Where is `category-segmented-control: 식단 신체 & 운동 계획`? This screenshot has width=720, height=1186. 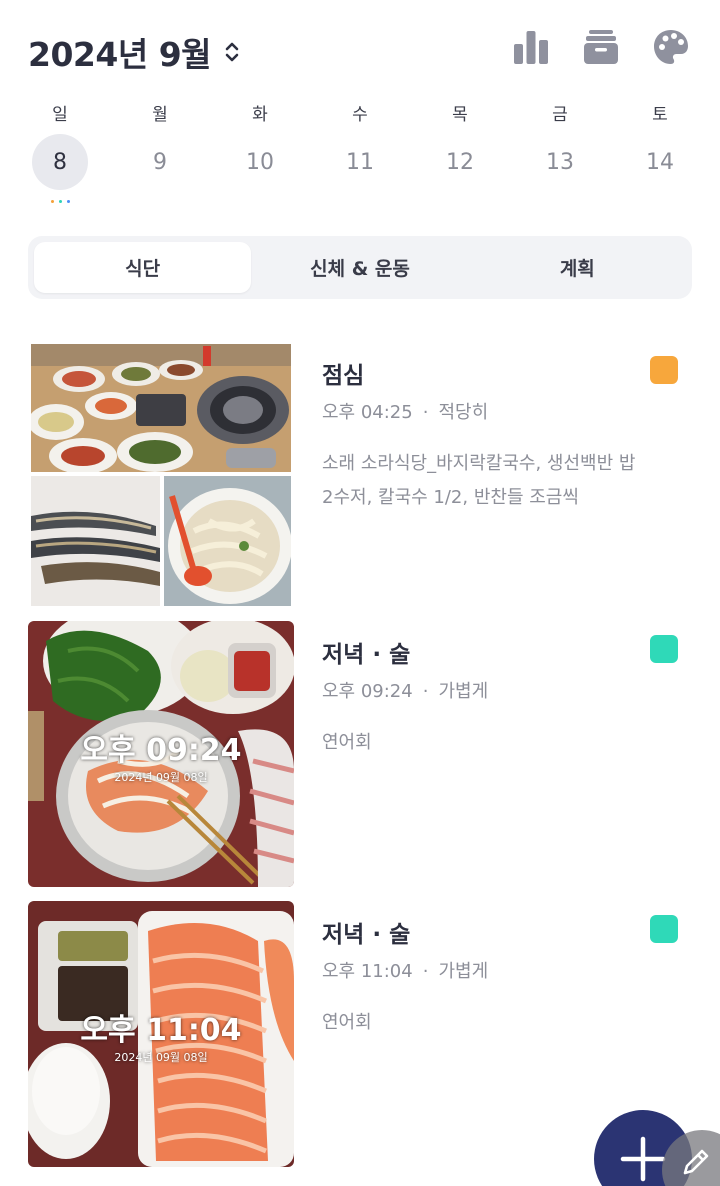 category-segmented-control: 식단 신체 & 운동 계획 is located at coordinates (360, 267).